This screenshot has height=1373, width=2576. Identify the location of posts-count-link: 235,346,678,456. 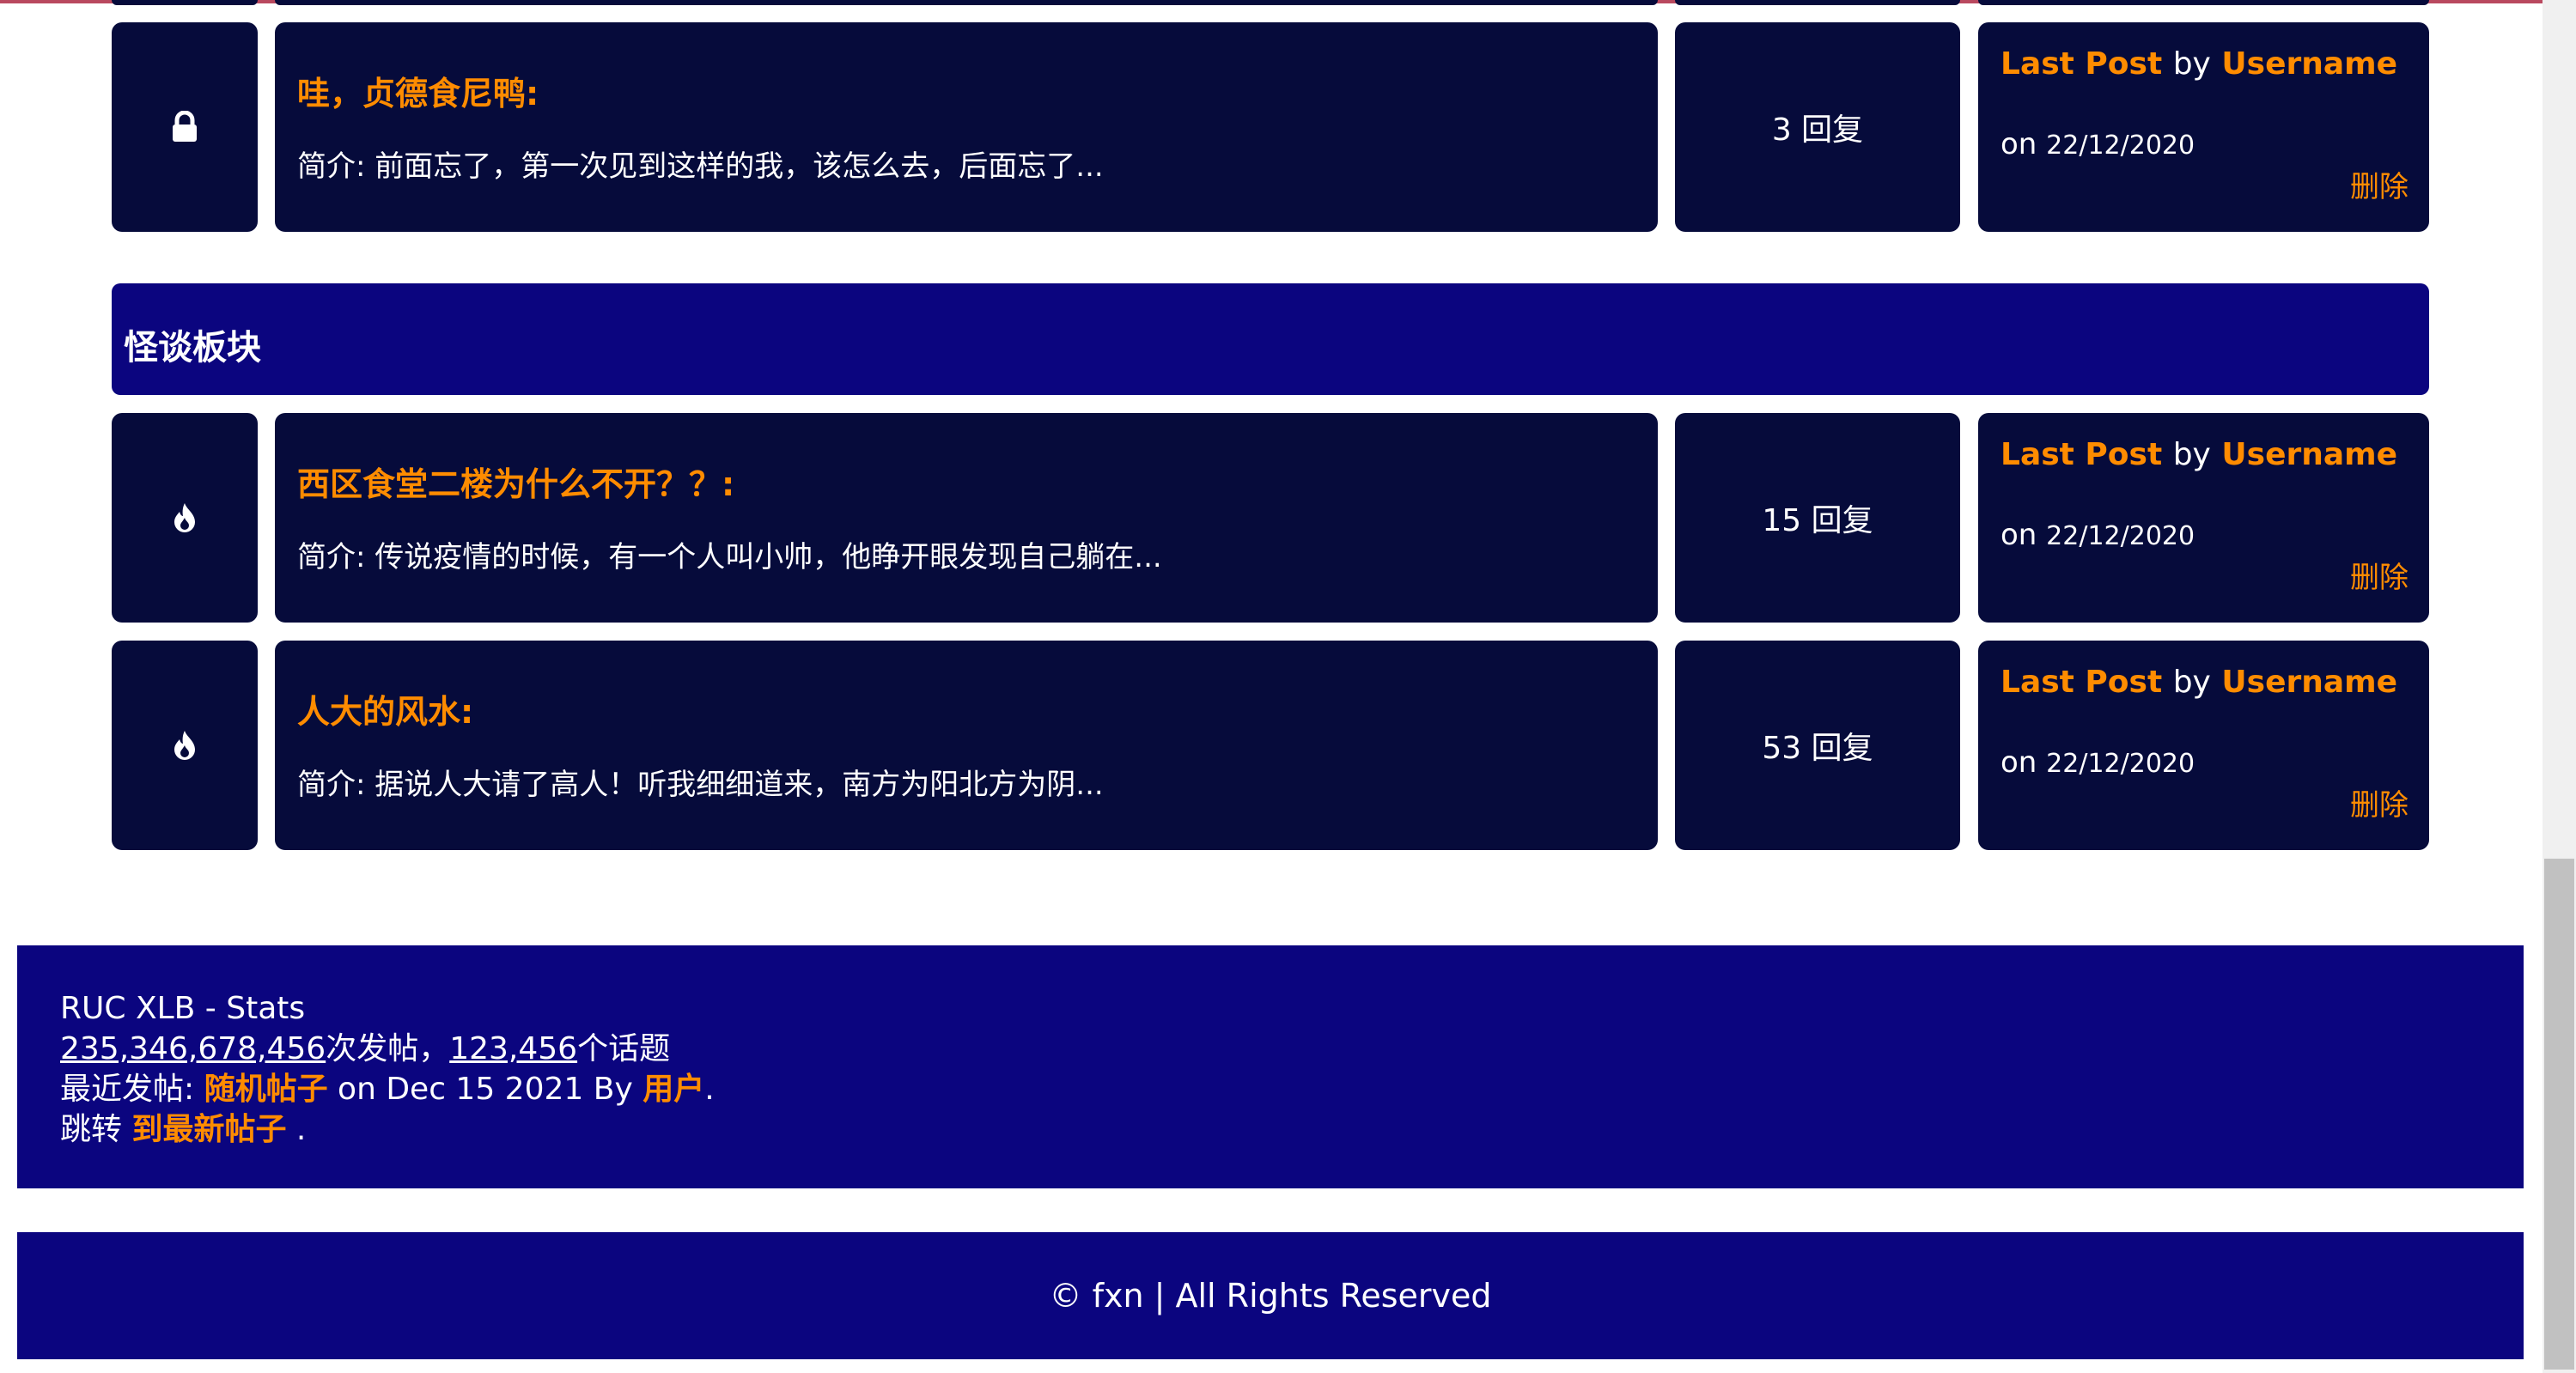
(193, 1048).